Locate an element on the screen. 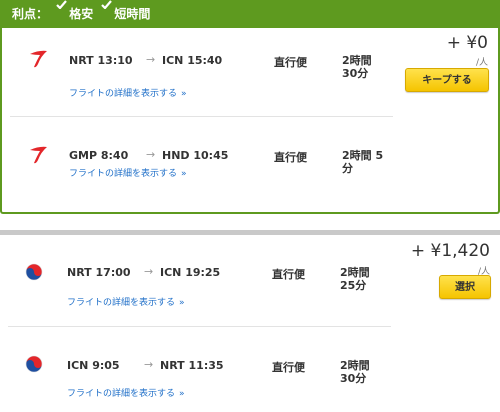 Image resolution: width=500 pixels, height=412 pixels. select-button: 選択 is located at coordinates (465, 287).